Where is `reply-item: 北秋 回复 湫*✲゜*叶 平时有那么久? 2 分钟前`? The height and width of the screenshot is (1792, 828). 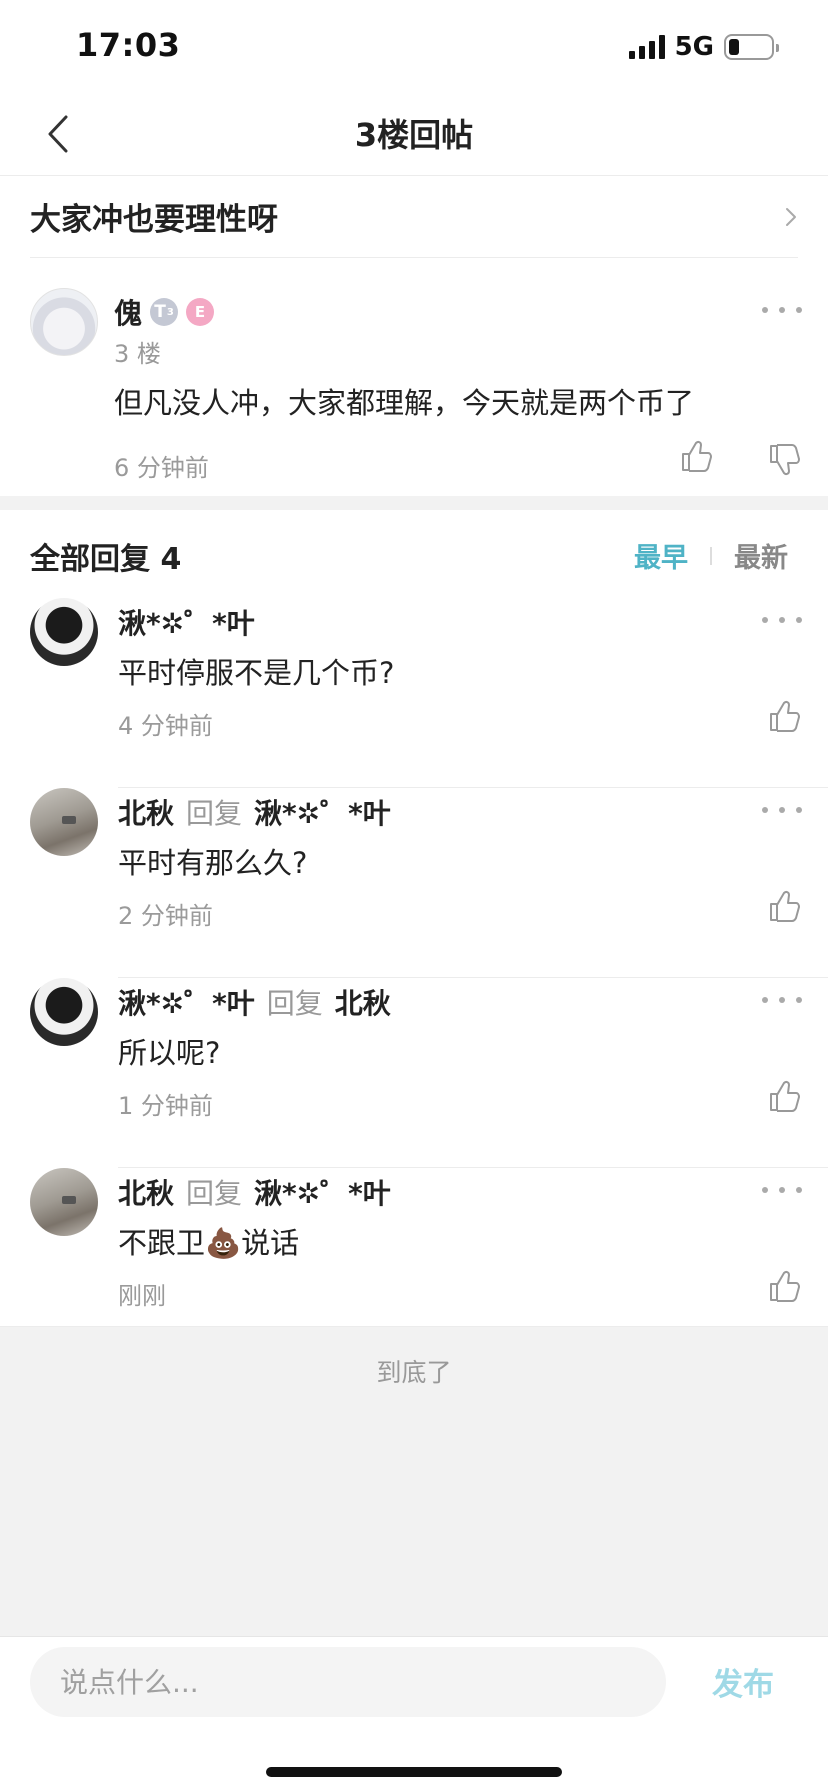 reply-item: 北秋 回复 湫*✲゜*叶 平时有那么久? 2 分钟前 is located at coordinates (414, 883).